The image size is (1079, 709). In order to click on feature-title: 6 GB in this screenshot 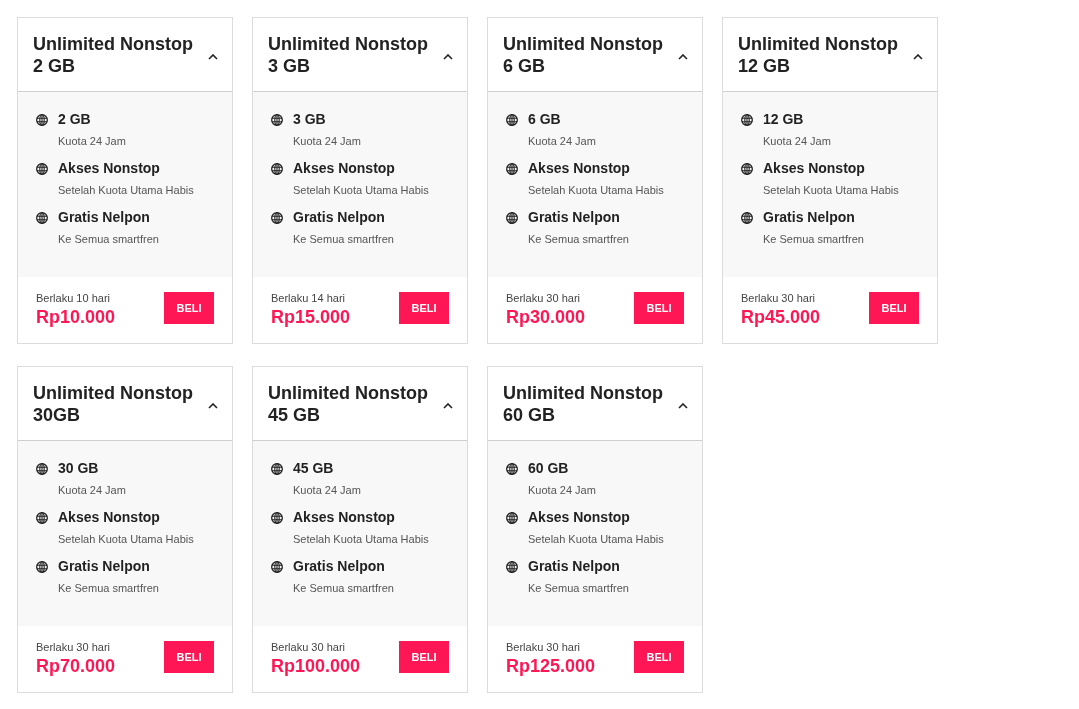, I will do `click(545, 119)`.